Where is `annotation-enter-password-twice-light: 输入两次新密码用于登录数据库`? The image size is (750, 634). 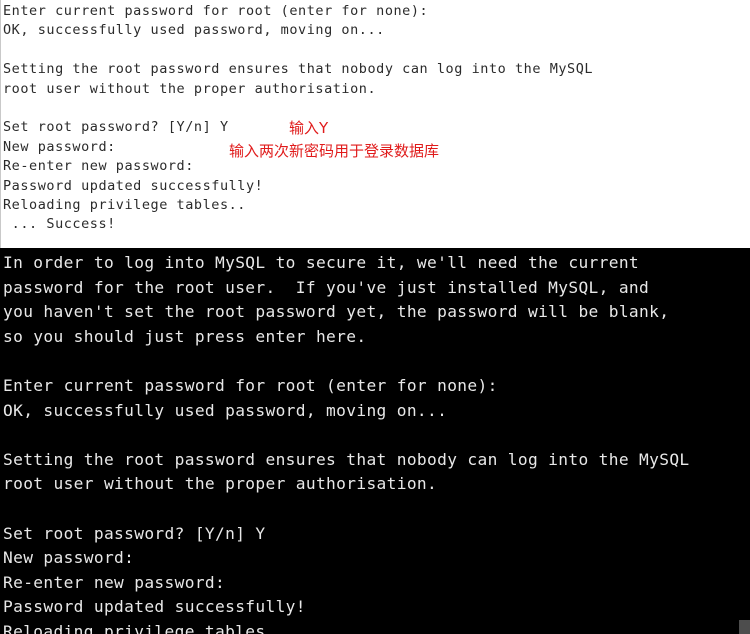 annotation-enter-password-twice-light: 输入两次新密码用于登录数据库 is located at coordinates (334, 151).